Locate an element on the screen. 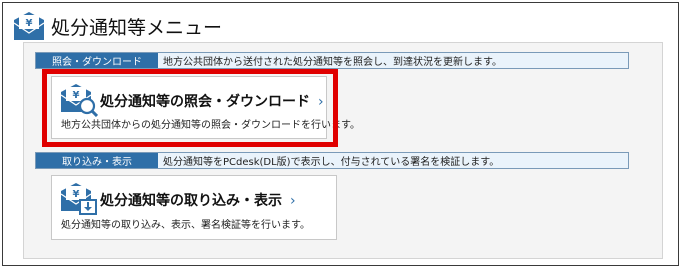 The width and height of the screenshot is (681, 268). section-desc-inquiry: 地方公共団体から送付された処分通知等を照会し、到達状況を更新します。 is located at coordinates (332, 62).